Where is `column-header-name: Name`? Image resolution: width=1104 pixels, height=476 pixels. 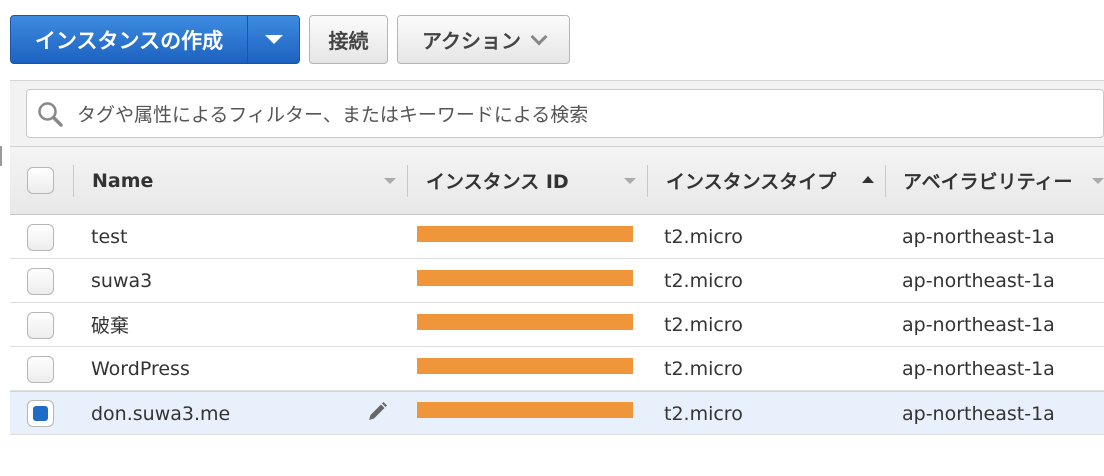
column-header-name: Name is located at coordinates (122, 180).